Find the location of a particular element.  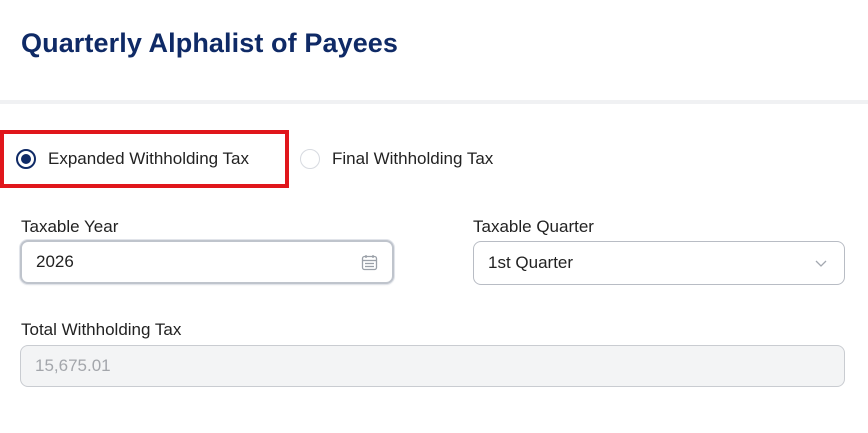

total-withholding-tax-value: 15,675.01 is located at coordinates (73, 365).